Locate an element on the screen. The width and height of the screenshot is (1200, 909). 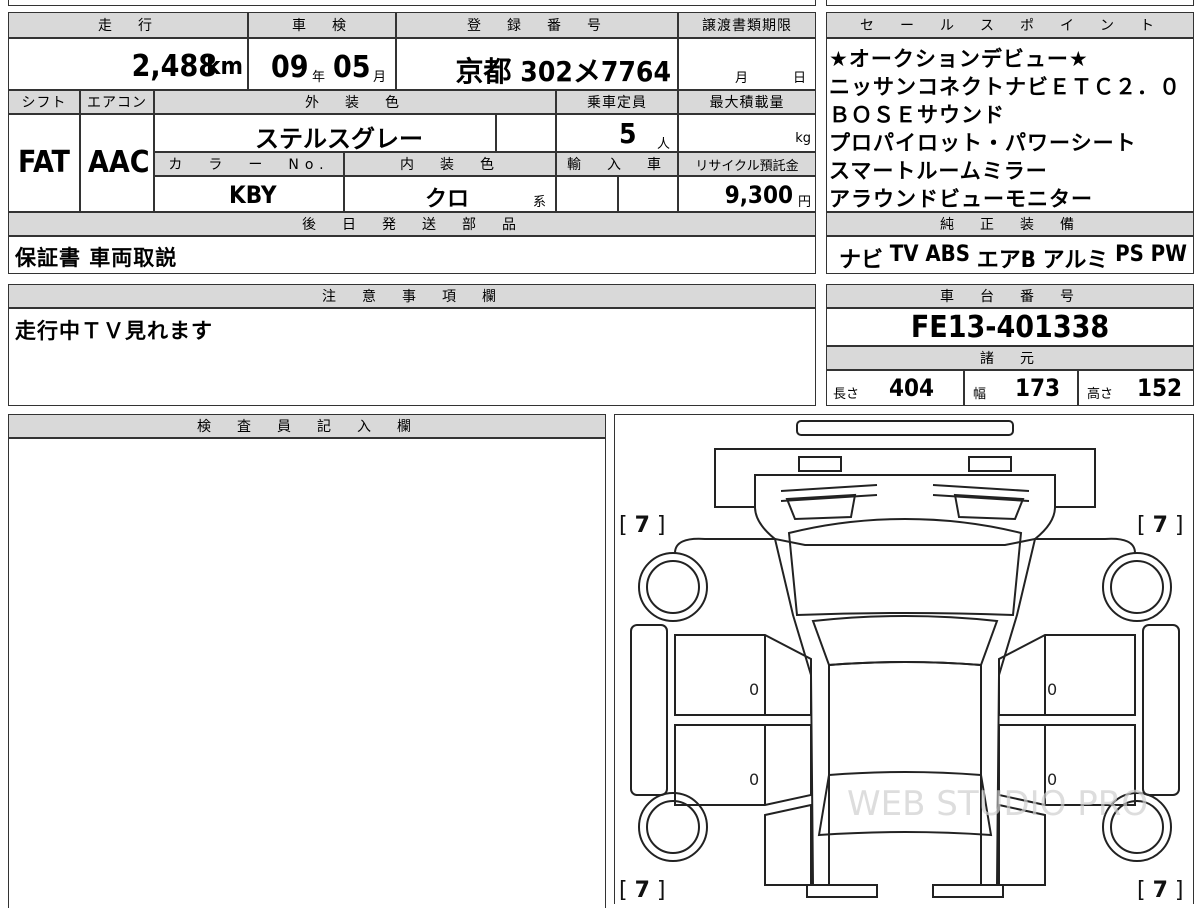
sales-point-line: アラウンドビューモニター is located at coordinates (961, 199).